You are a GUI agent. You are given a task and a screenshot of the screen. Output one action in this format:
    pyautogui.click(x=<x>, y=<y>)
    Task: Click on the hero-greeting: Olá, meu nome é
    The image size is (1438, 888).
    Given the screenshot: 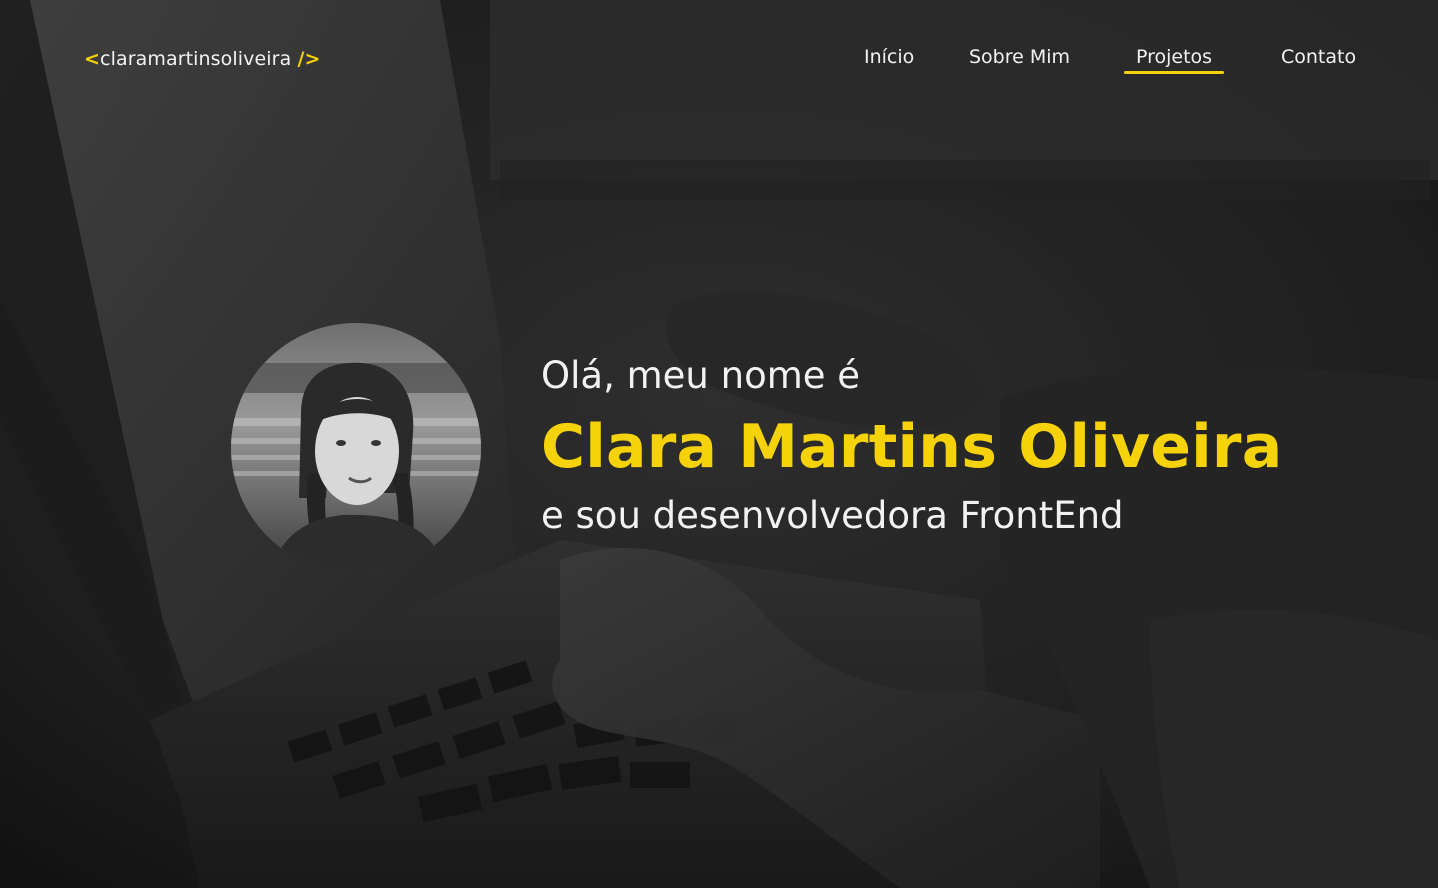 What is the action you would take?
    pyautogui.click(x=701, y=375)
    